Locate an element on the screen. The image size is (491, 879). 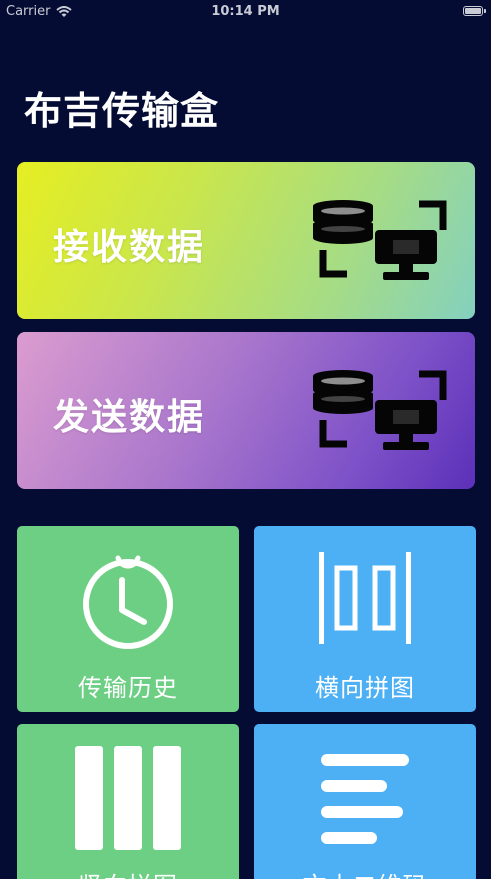
transfer-history-button: 传输历史 is located at coordinates (128, 619).